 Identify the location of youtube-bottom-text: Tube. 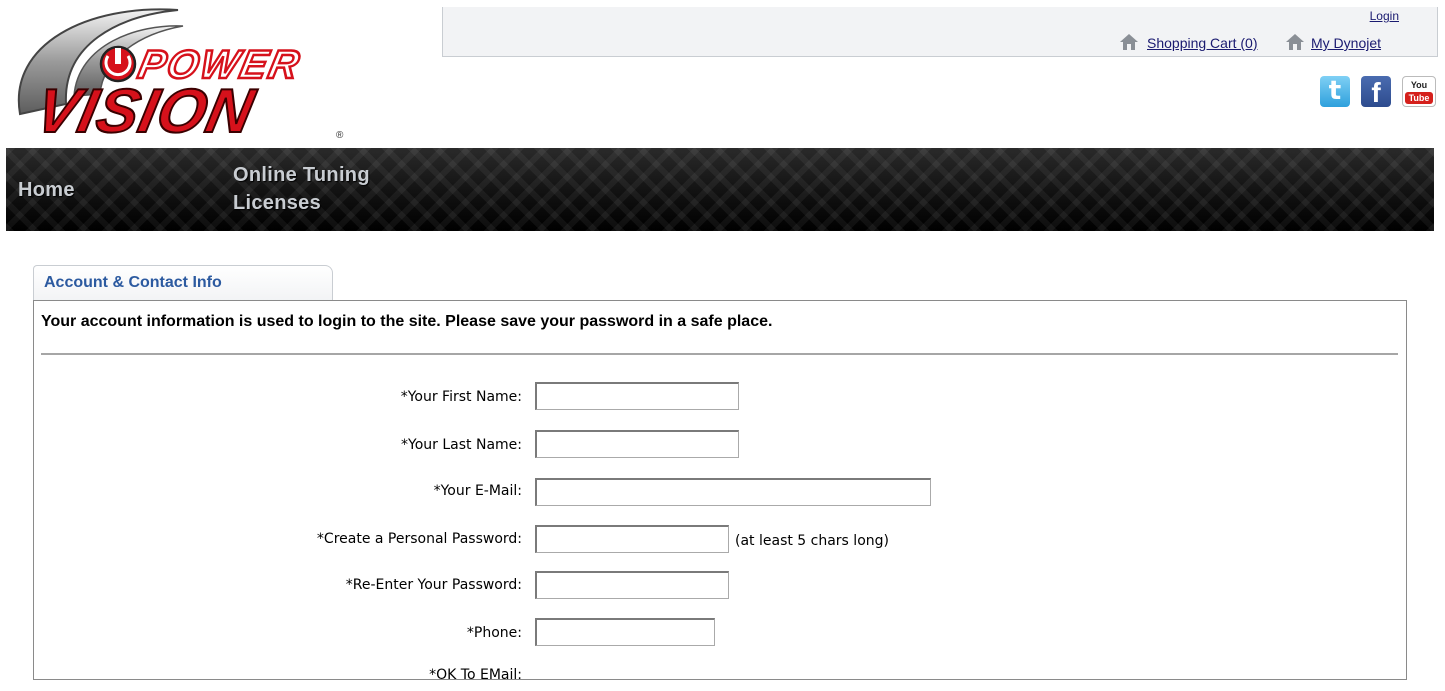
(1419, 98).